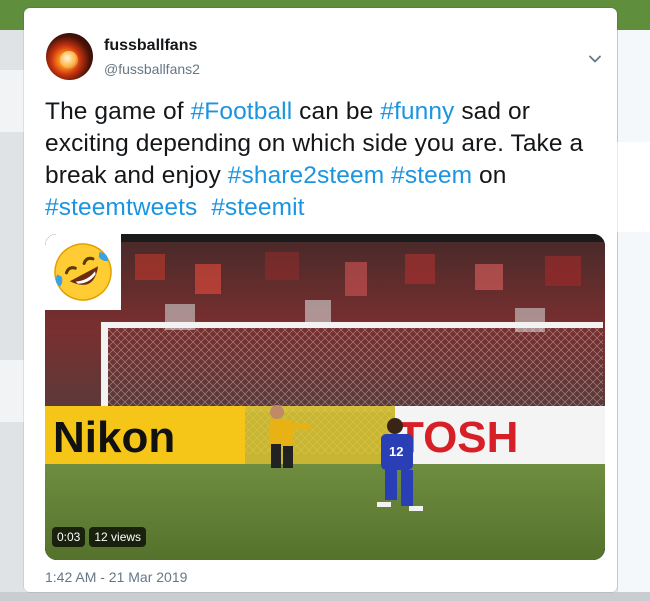 This screenshot has height=601, width=650. What do you see at coordinates (633, 315) in the screenshot?
I see `background-right-column` at bounding box center [633, 315].